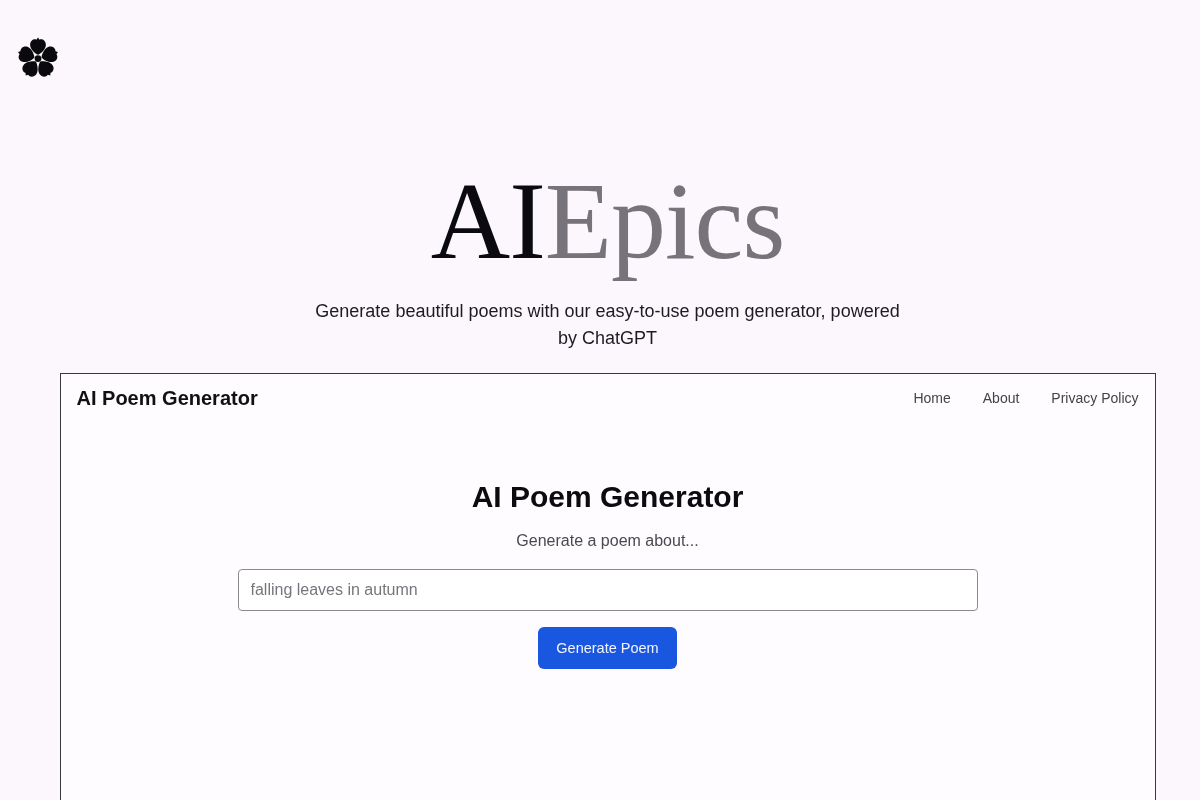 This screenshot has width=1200, height=800. What do you see at coordinates (38, 58) in the screenshot?
I see `flower-logo-icon` at bounding box center [38, 58].